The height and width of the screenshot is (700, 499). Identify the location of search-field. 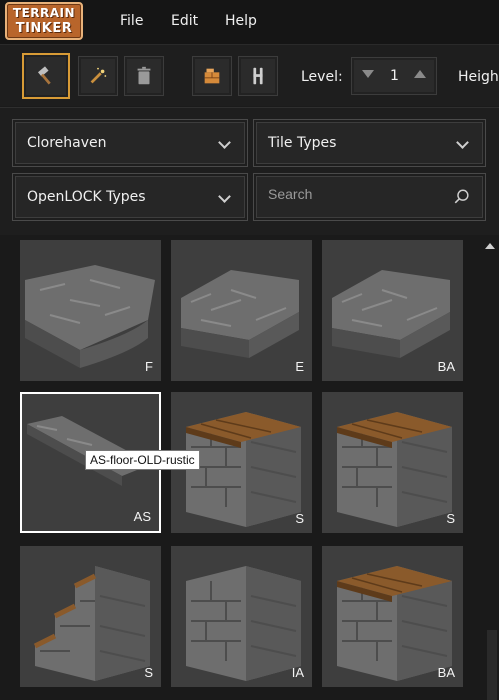
(369, 197).